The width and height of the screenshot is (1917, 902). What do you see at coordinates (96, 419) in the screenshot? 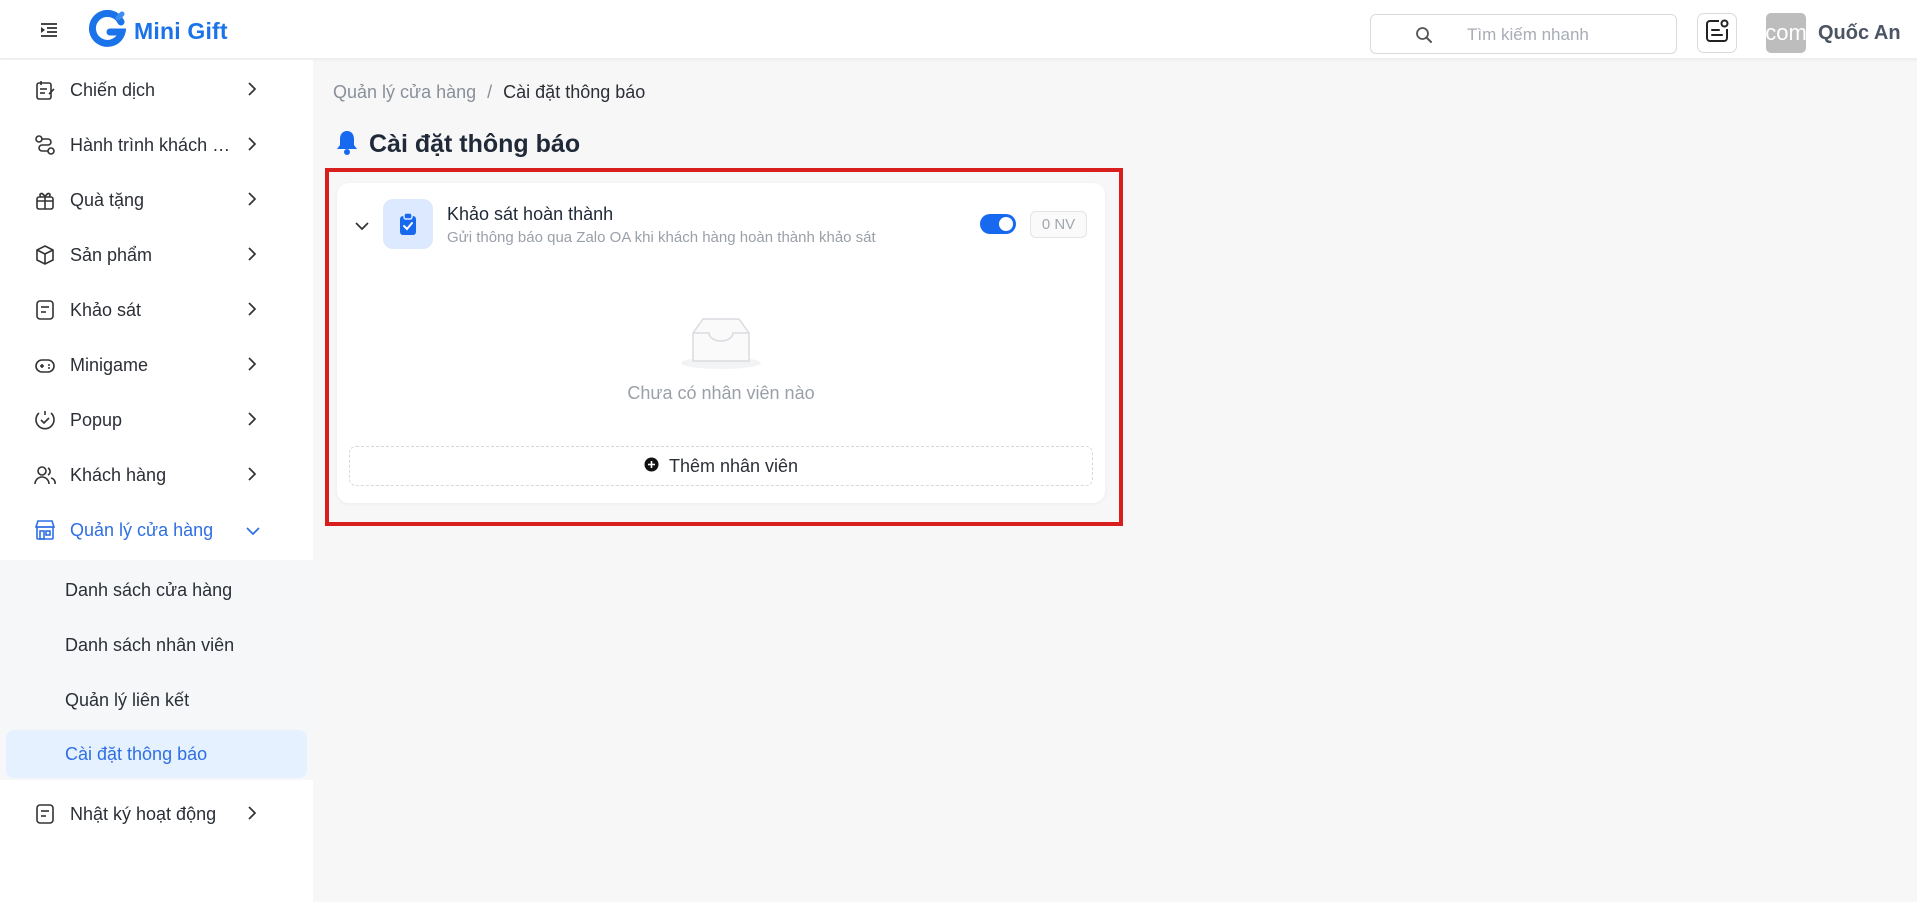
I see `sidebar-item-label: Popup` at bounding box center [96, 419].